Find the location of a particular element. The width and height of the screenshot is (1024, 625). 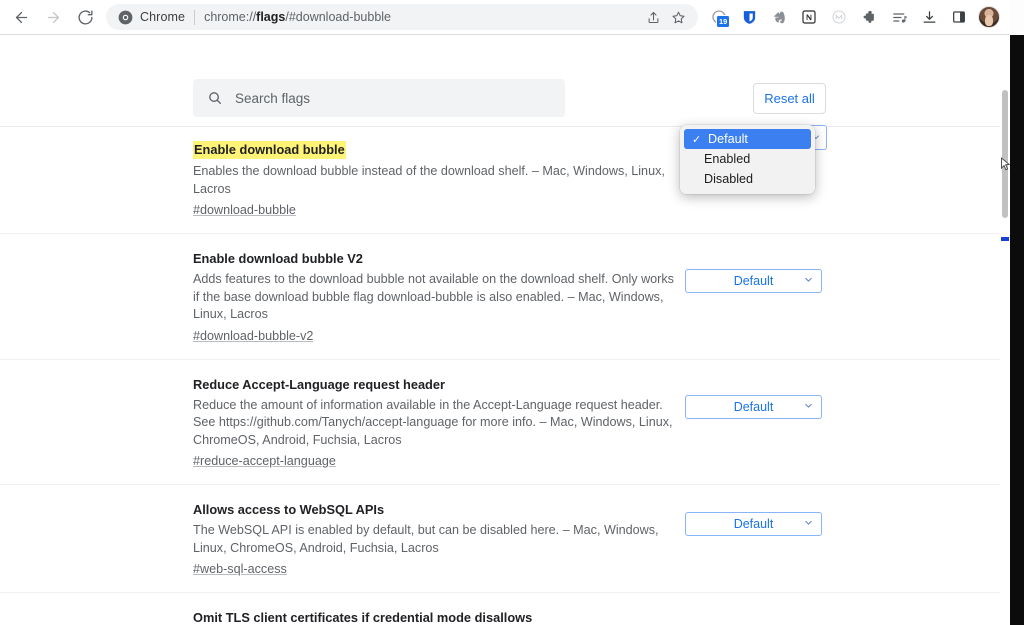

forward-arrow-icon is located at coordinates (53, 17).